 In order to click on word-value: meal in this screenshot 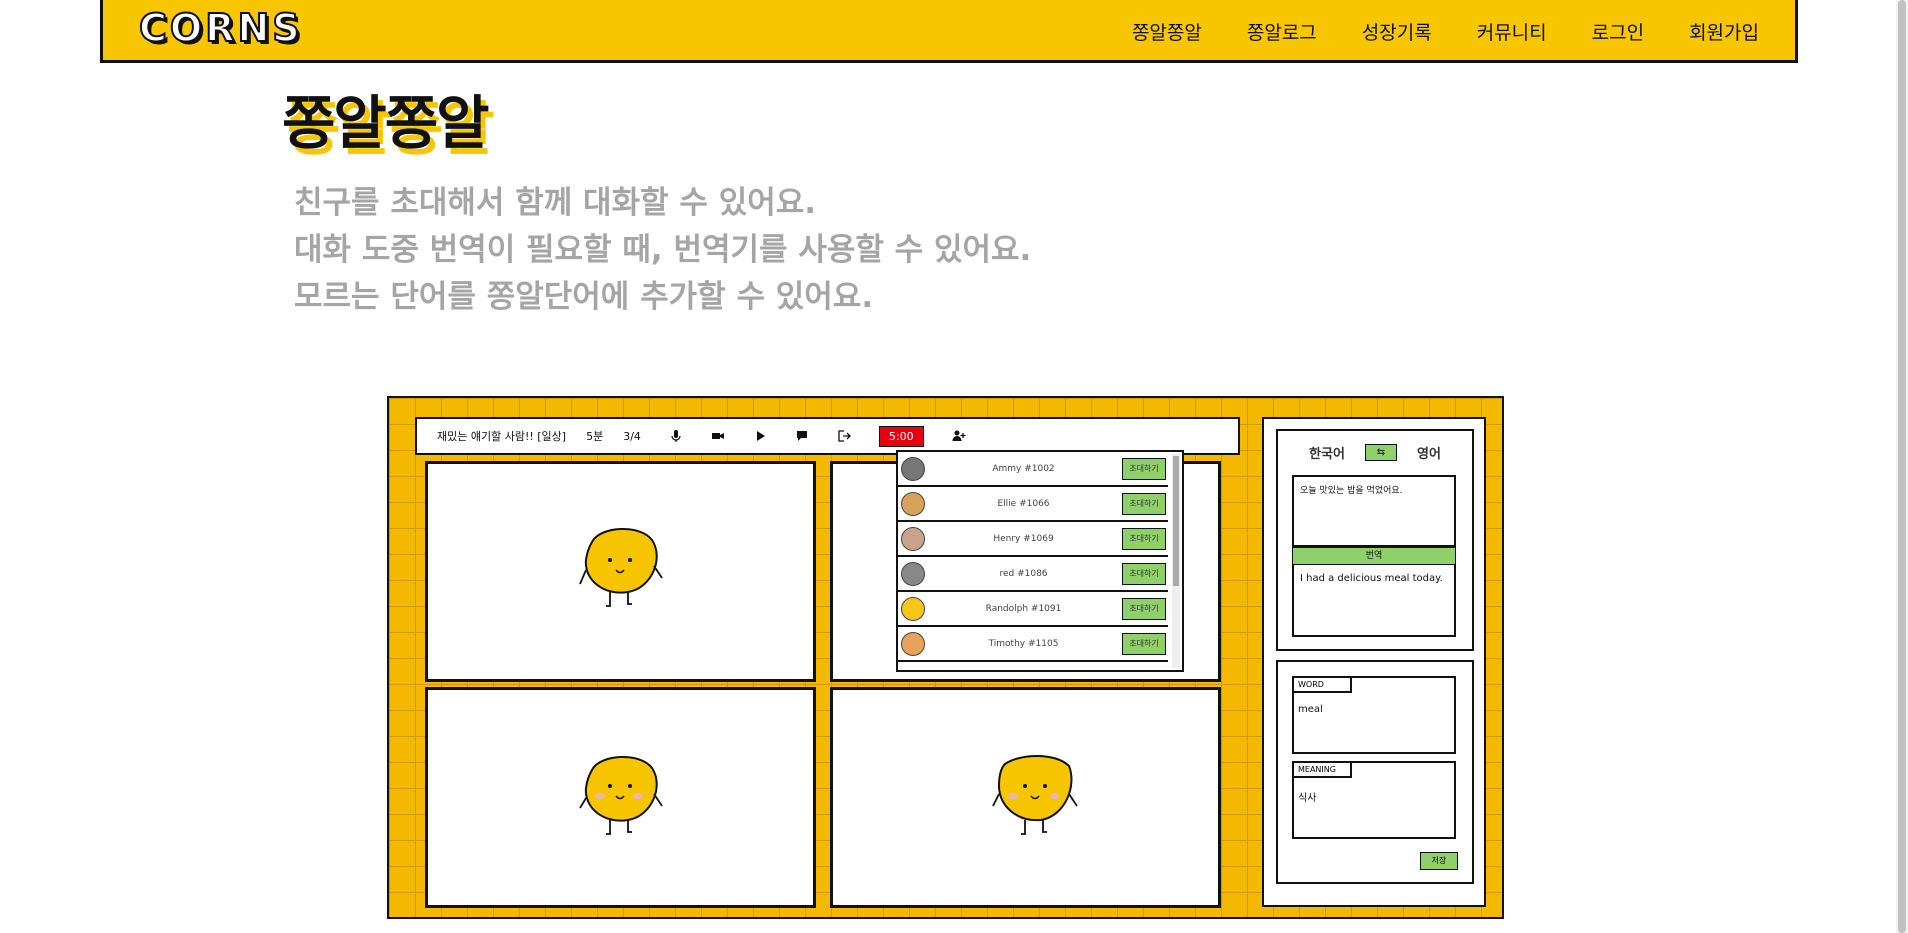, I will do `click(1310, 709)`.